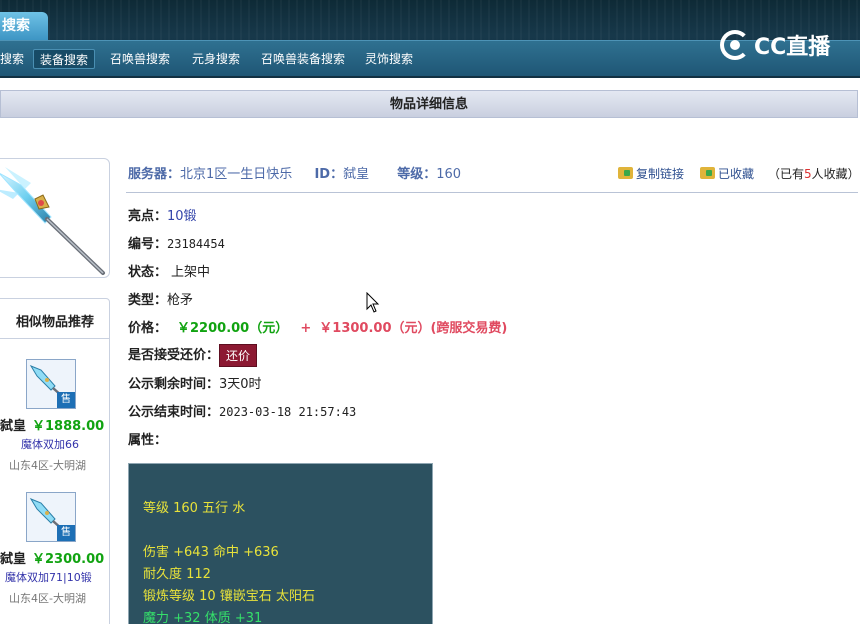 This screenshot has width=860, height=624. Describe the element at coordinates (356, 174) in the screenshot. I see `id-value: 弑皇` at that location.